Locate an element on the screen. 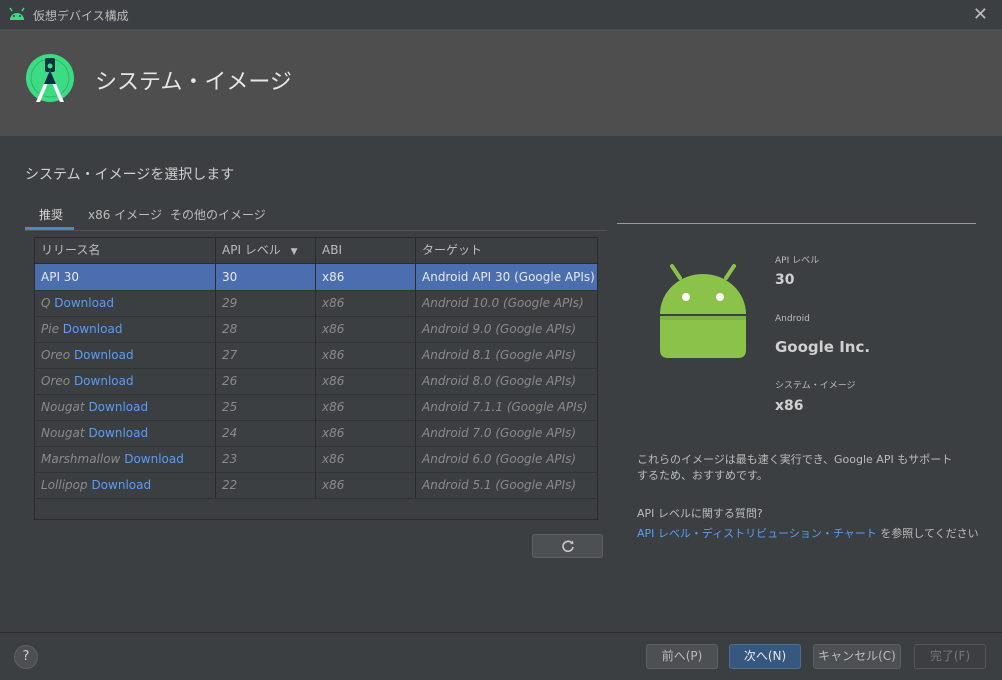 The image size is (1002, 680). release-name-cell: Marshmallow Download is located at coordinates (125, 459).